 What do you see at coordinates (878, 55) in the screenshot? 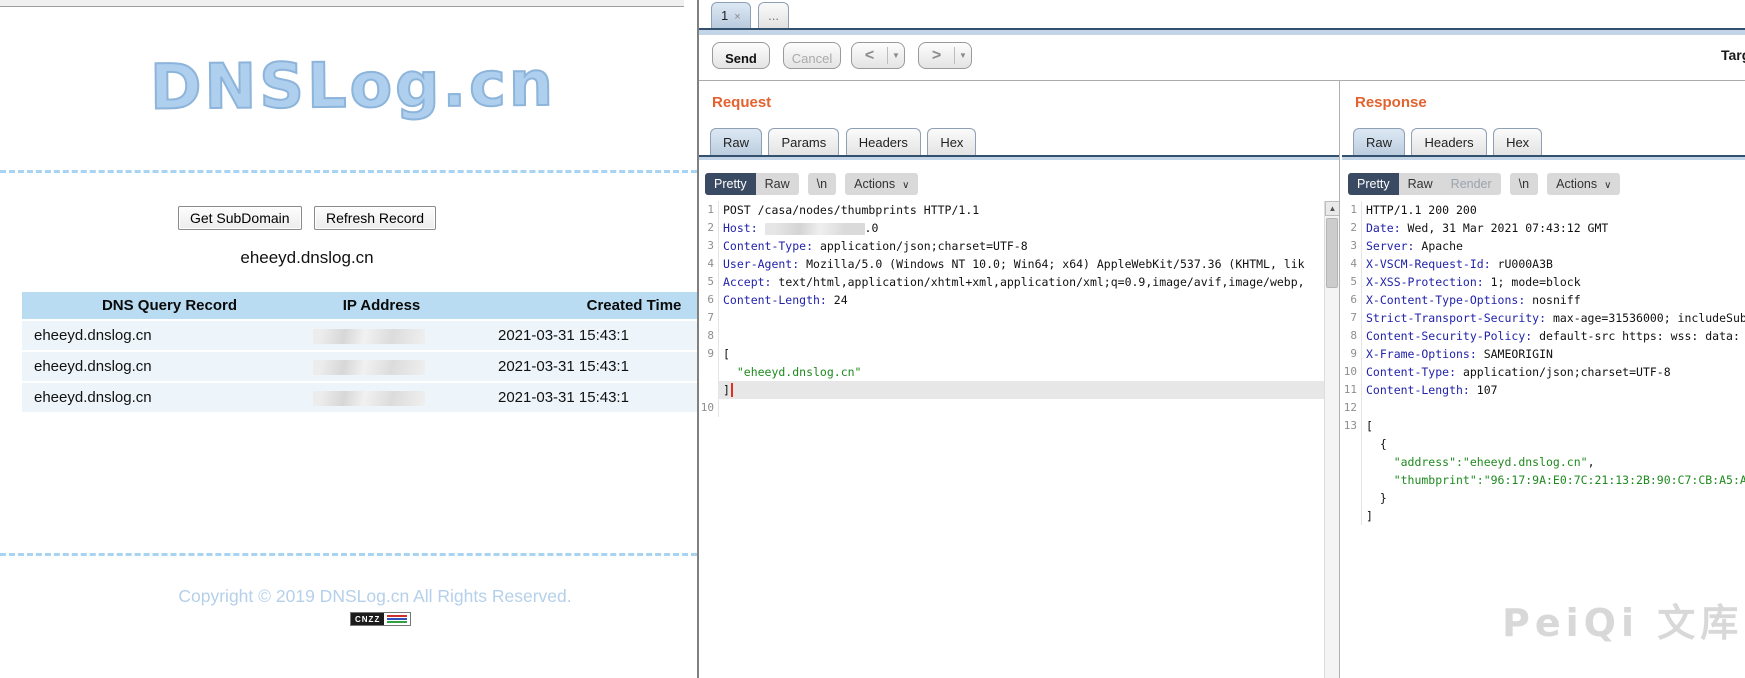
I see `previous-request-button: < ▼` at bounding box center [878, 55].